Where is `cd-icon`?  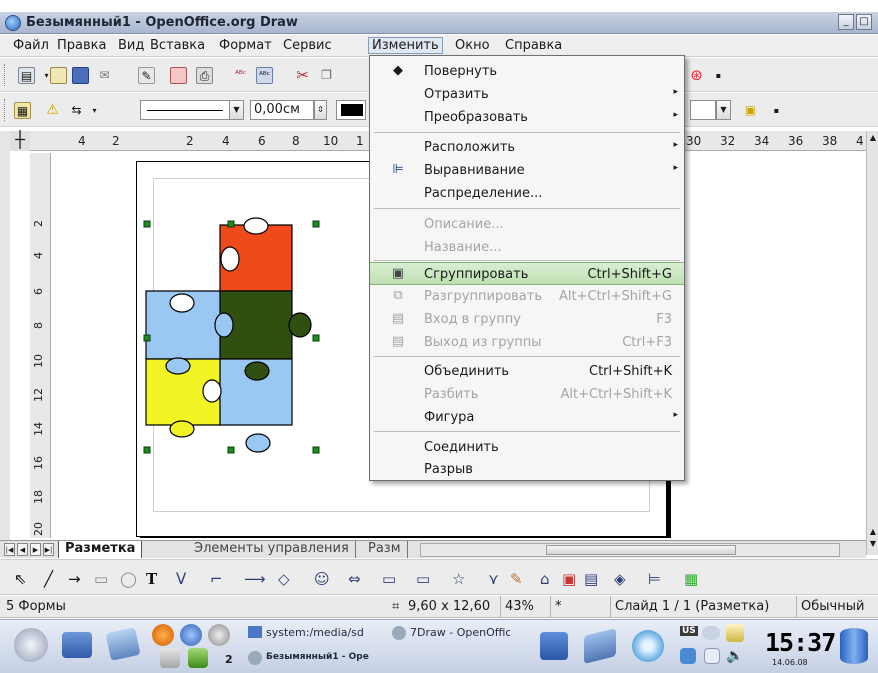
cd-icon is located at coordinates (648, 646).